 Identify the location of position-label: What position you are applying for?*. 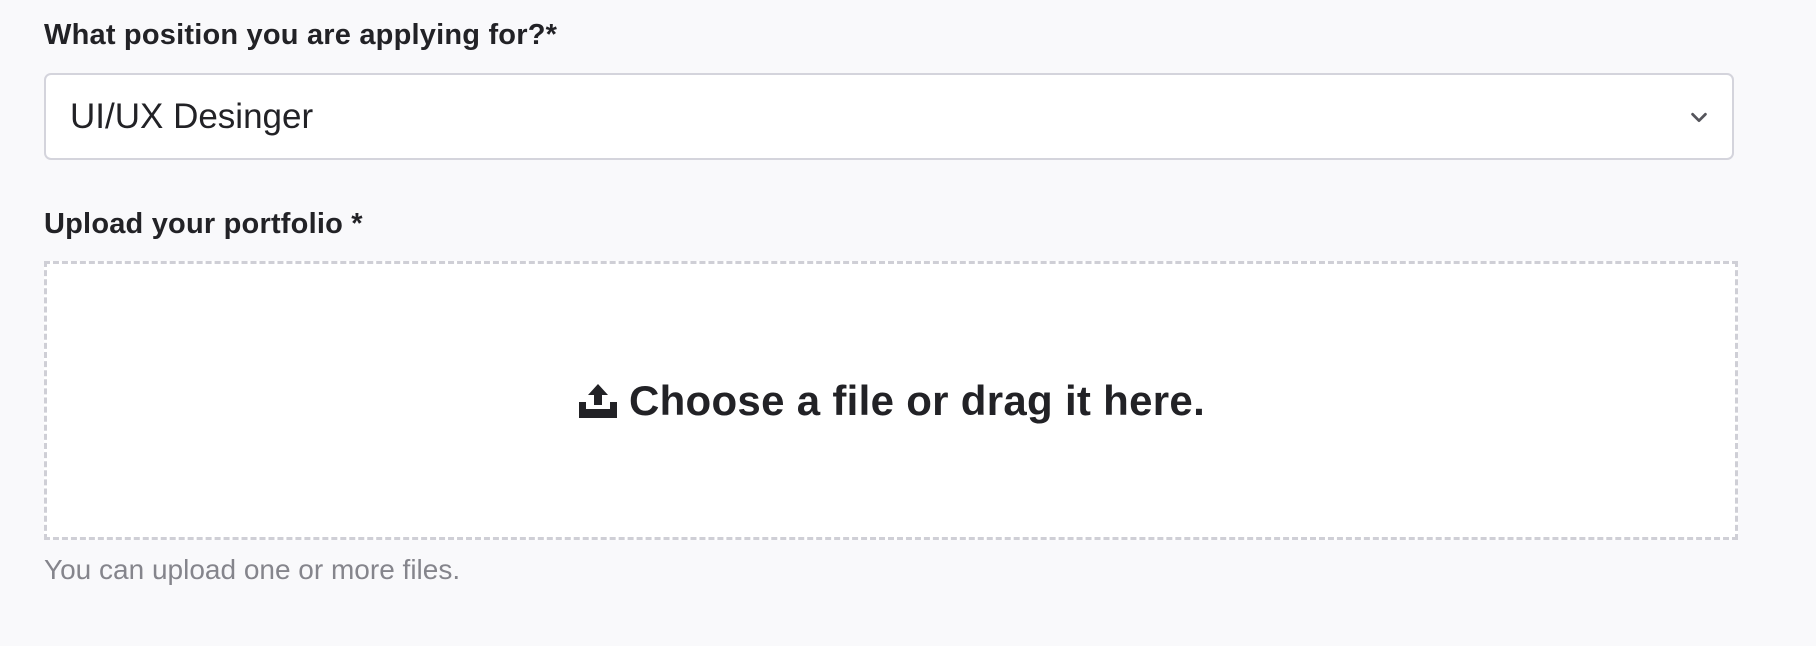
(301, 35).